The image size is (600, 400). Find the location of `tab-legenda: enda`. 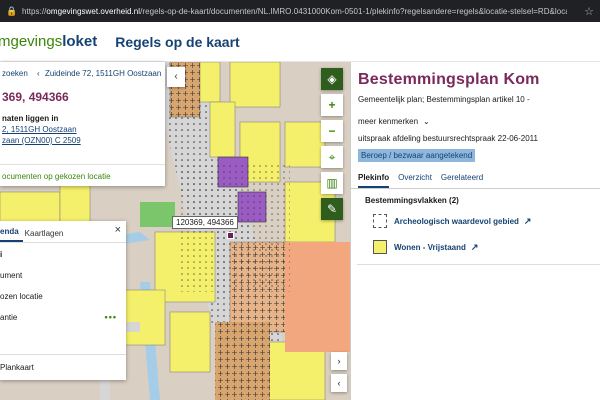

tab-legenda: enda is located at coordinates (11, 234).